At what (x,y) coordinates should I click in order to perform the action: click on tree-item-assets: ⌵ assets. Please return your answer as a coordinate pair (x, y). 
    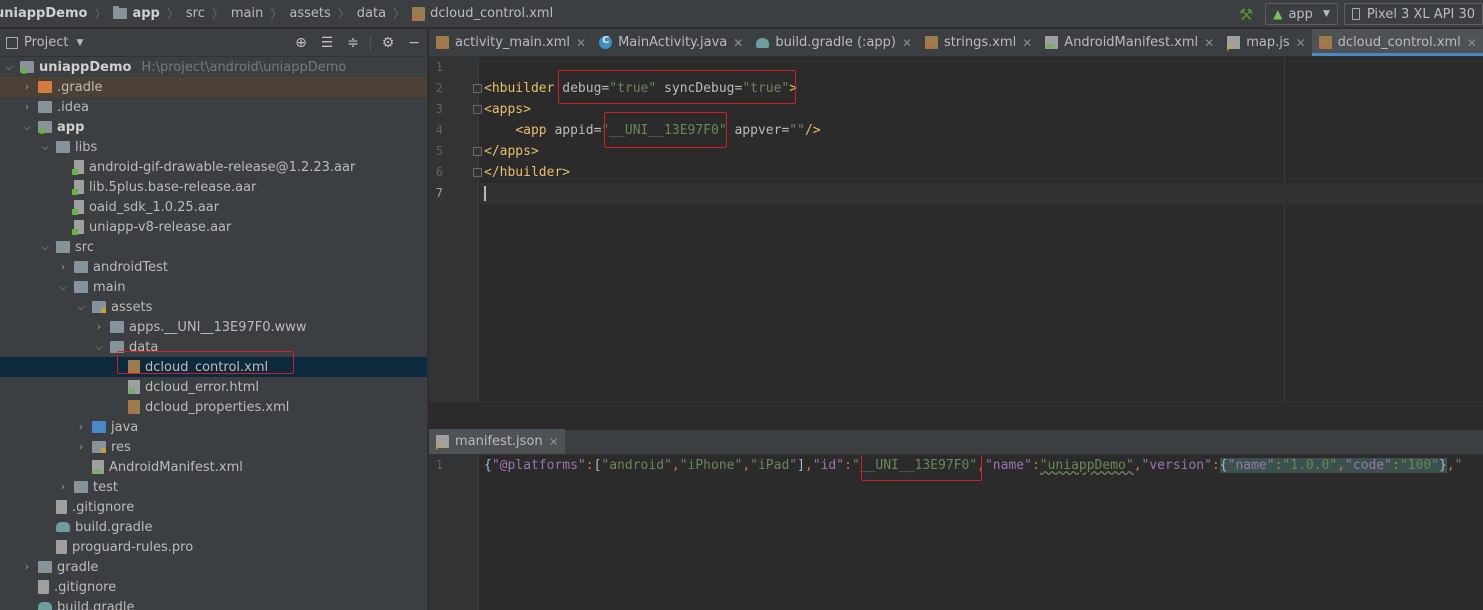
    Looking at the image, I should click on (213, 307).